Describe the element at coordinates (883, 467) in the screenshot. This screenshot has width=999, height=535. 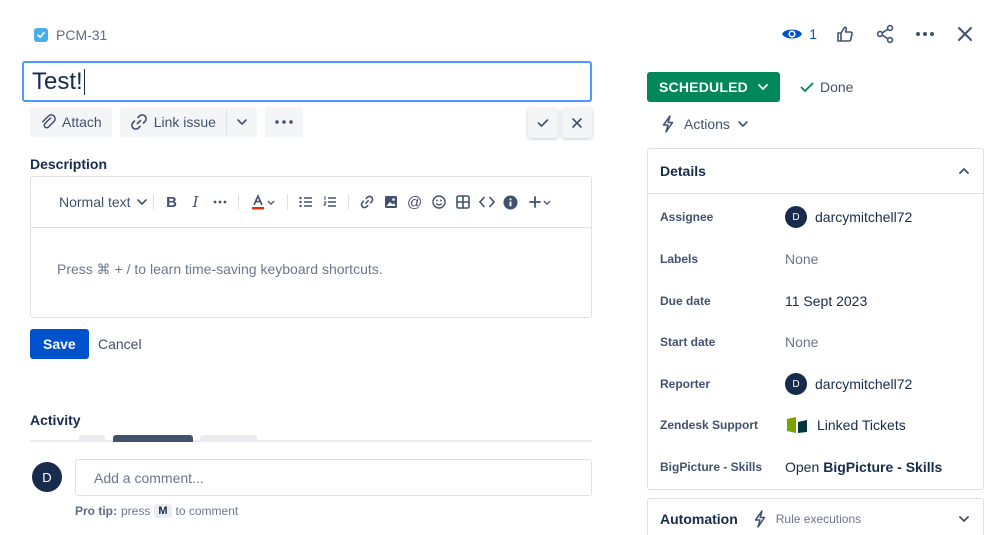
I see `bigpicture-name: BigPicture - Skills` at that location.